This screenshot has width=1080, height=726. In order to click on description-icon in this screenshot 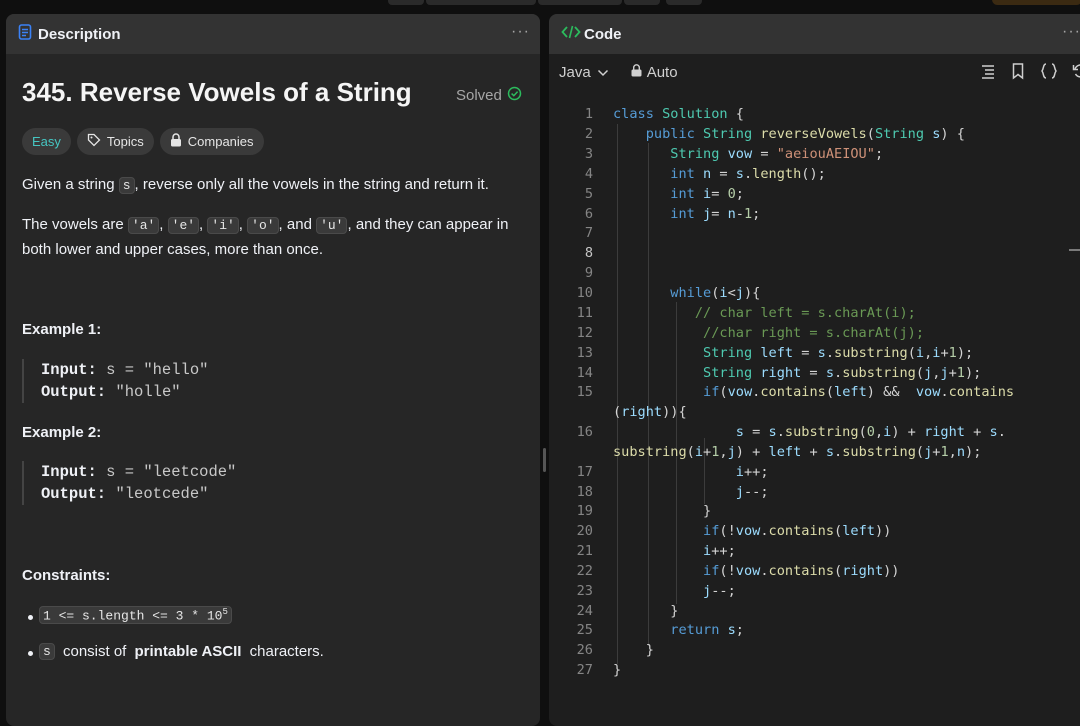, I will do `click(25, 34)`.